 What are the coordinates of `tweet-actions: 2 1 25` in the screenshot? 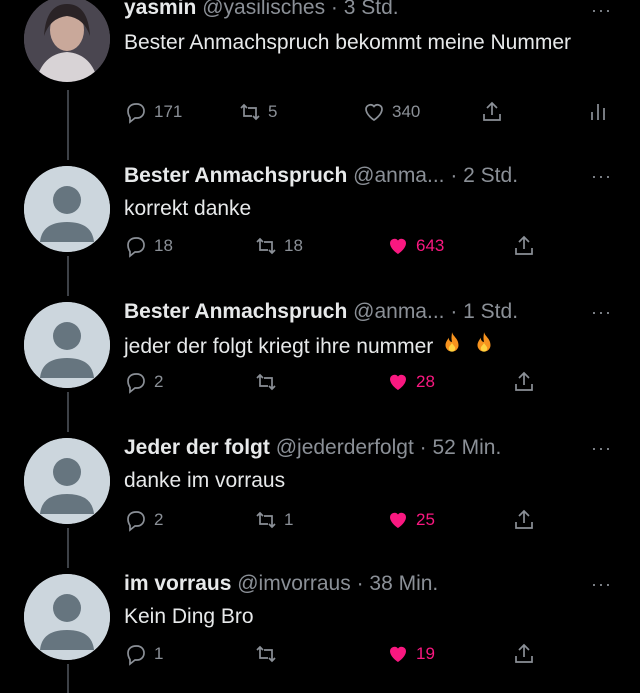 It's located at (344, 523).